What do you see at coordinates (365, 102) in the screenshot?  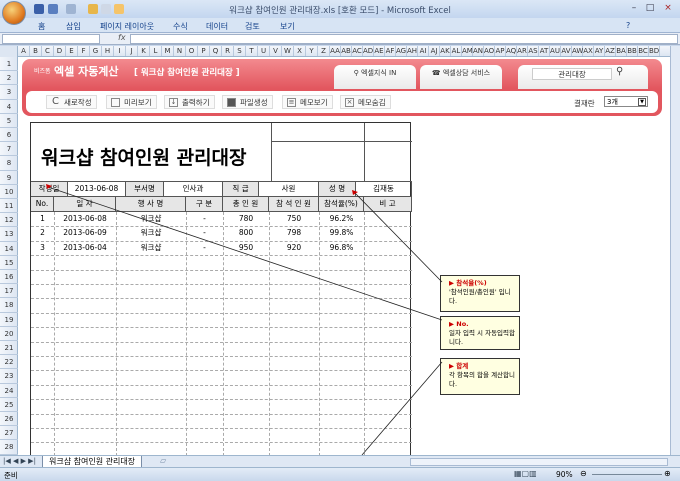 I see `hide-memo-button: × 메모숨김` at bounding box center [365, 102].